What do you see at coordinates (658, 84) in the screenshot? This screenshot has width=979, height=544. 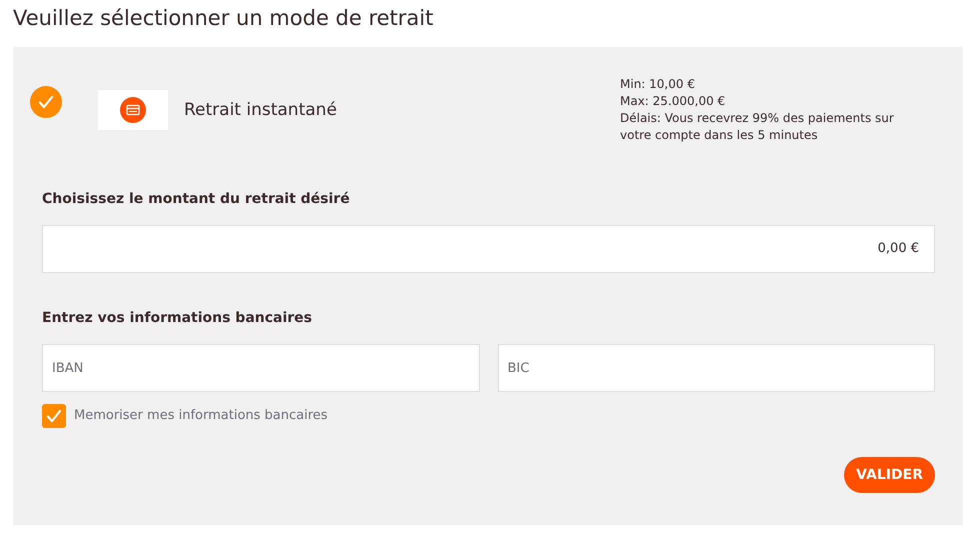 I see `limit-info: Min: 10,00 €` at bounding box center [658, 84].